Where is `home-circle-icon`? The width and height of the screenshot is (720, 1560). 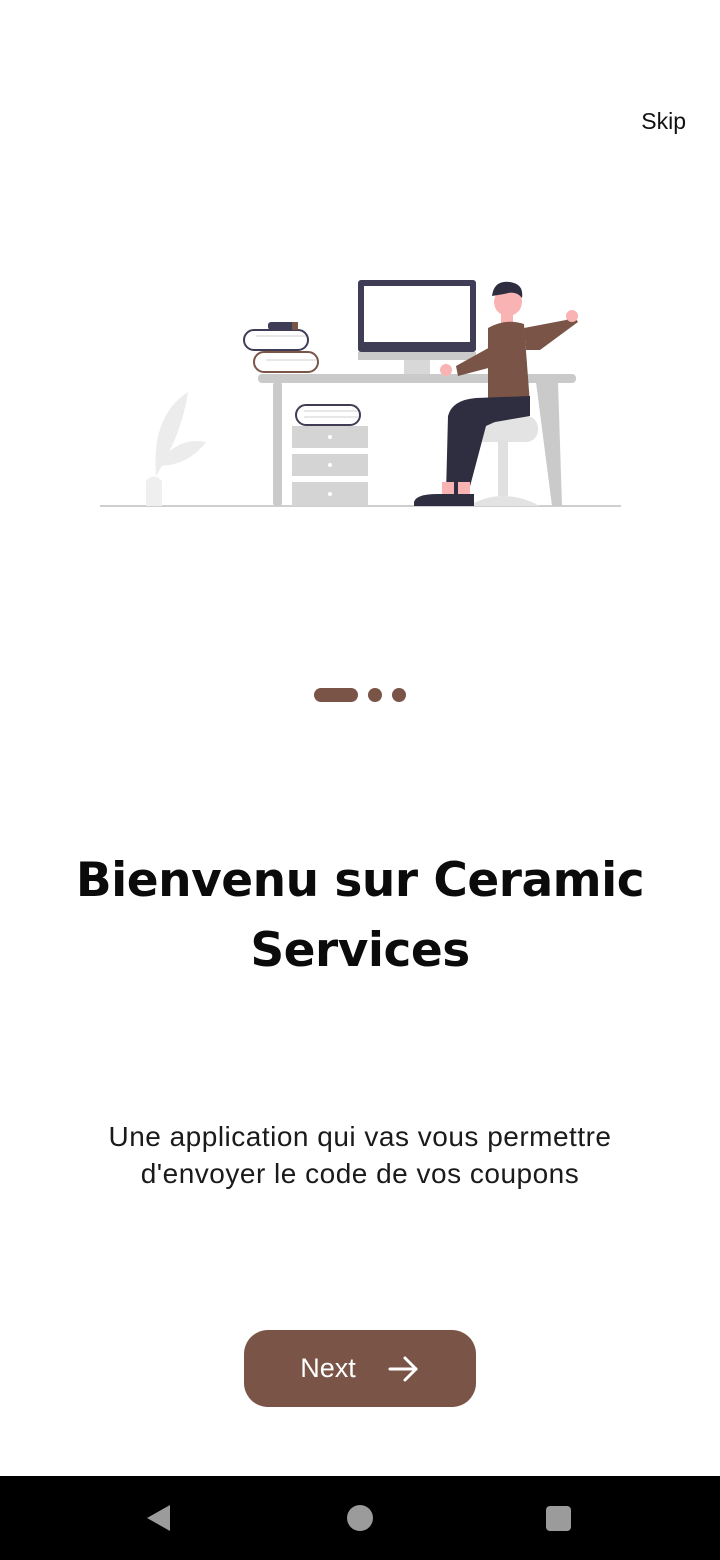
home-circle-icon is located at coordinates (360, 1518).